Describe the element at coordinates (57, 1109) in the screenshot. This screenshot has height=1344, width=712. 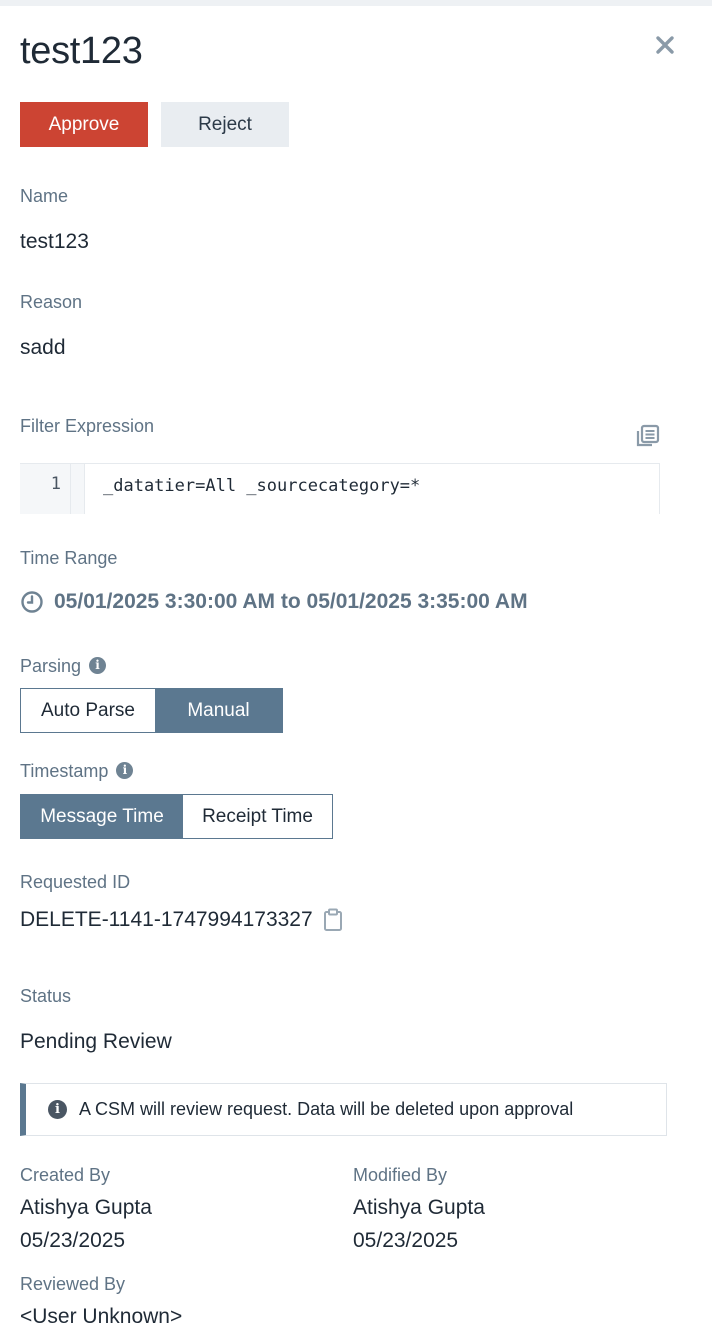
I see `info-circle-icon: i` at that location.